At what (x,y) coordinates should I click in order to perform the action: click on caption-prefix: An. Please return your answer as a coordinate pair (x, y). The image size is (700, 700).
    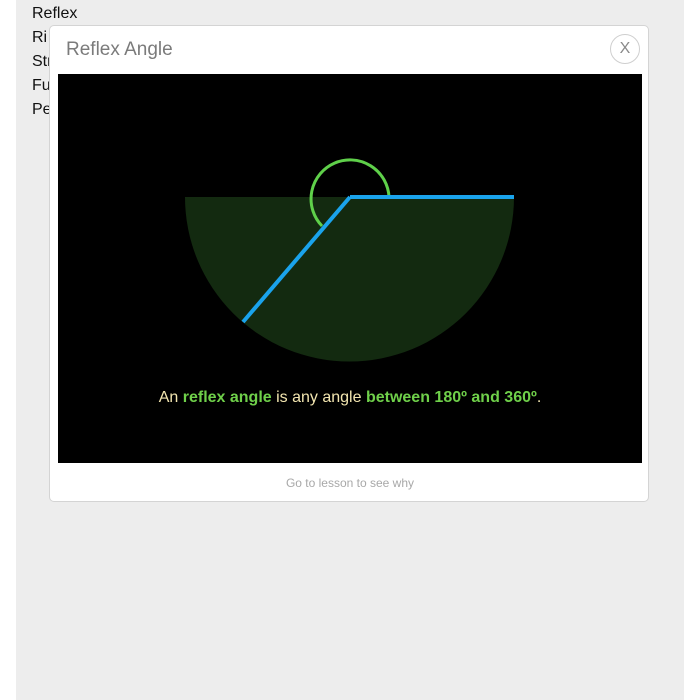
    Looking at the image, I should click on (170, 397).